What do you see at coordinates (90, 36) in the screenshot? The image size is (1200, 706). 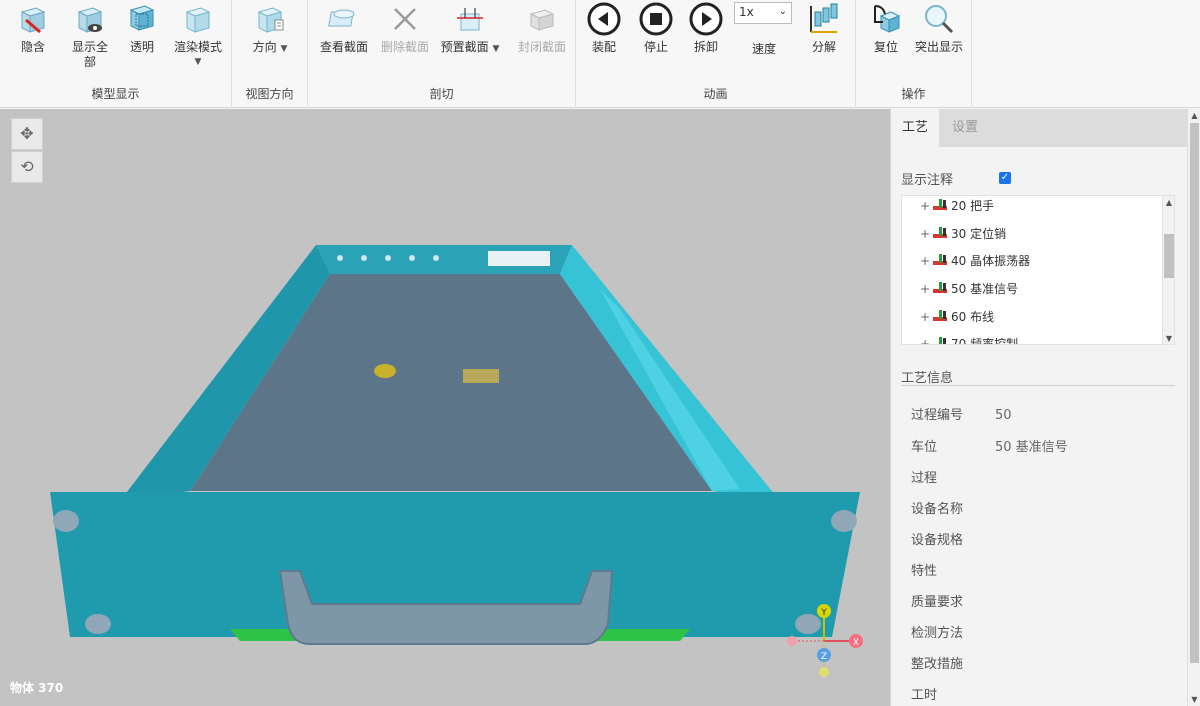 I see `show-all-button: 显示全 部` at bounding box center [90, 36].